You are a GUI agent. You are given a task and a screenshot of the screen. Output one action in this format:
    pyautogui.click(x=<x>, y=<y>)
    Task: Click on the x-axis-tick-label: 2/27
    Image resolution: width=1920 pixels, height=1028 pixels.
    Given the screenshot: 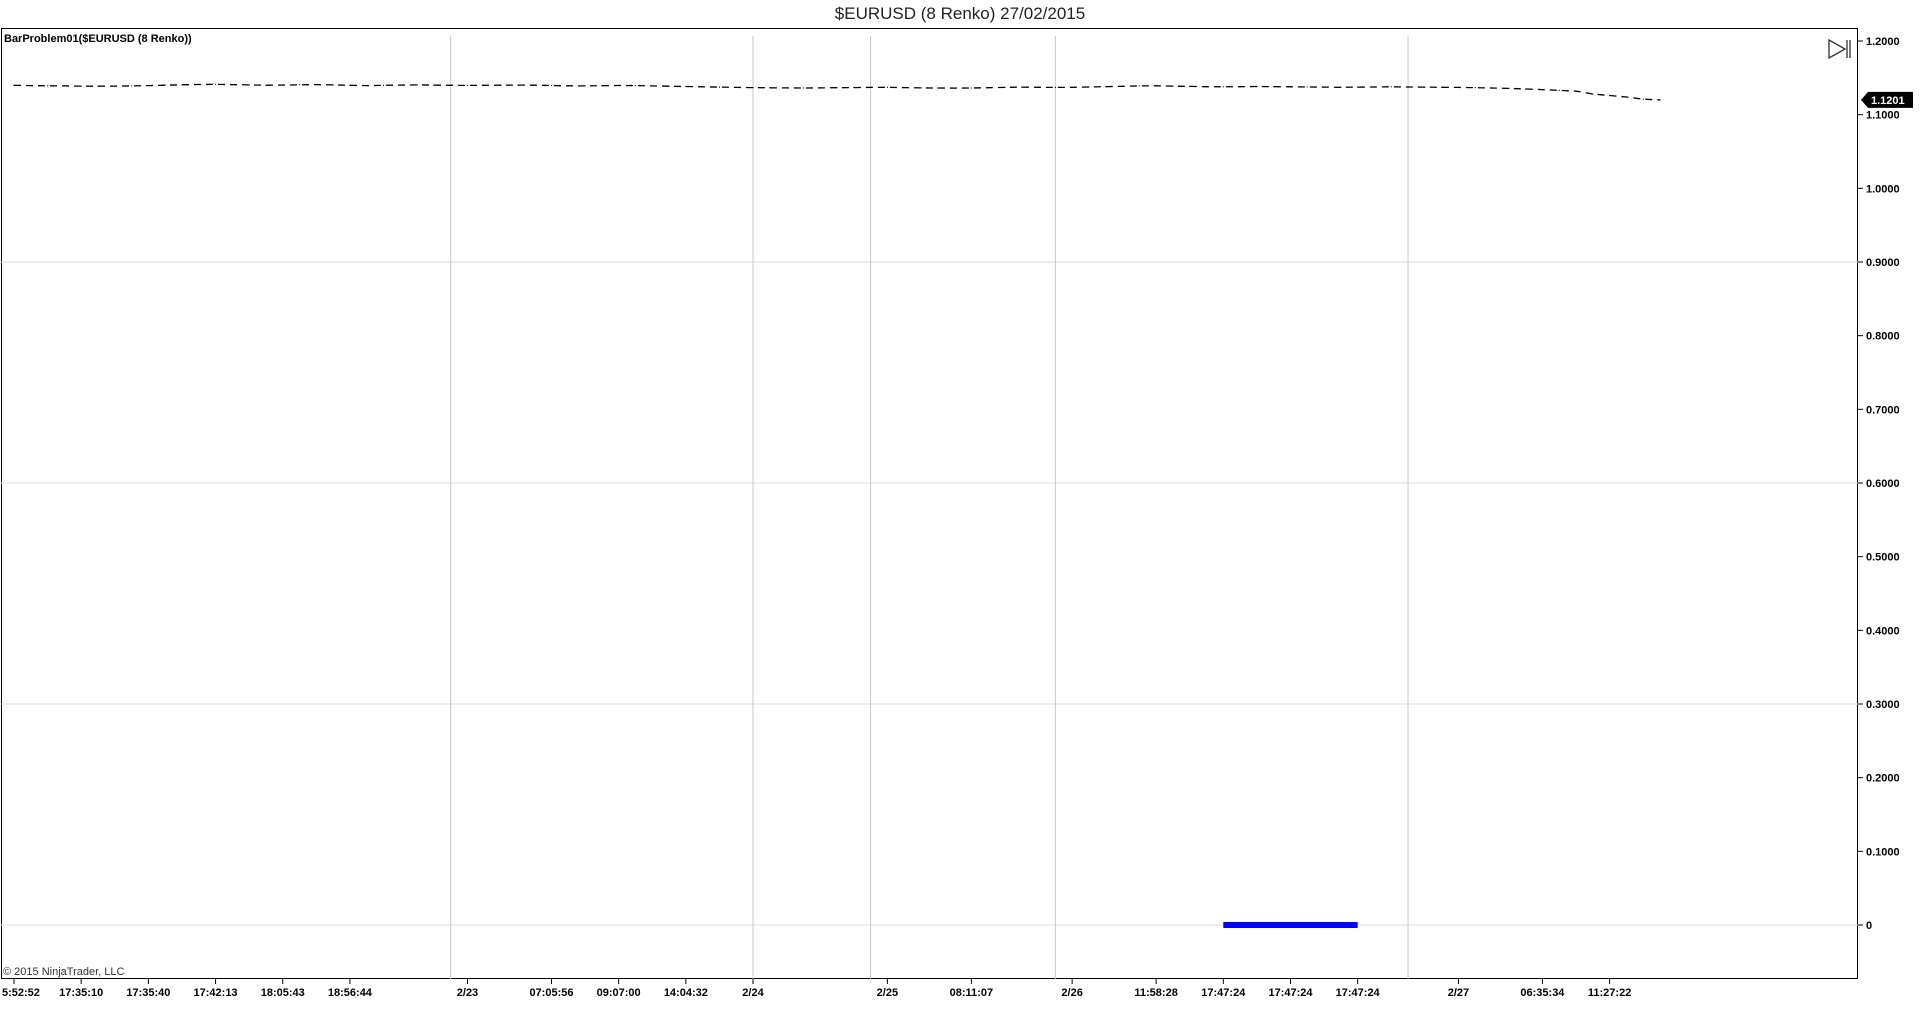 What is the action you would take?
    pyautogui.click(x=1458, y=993)
    